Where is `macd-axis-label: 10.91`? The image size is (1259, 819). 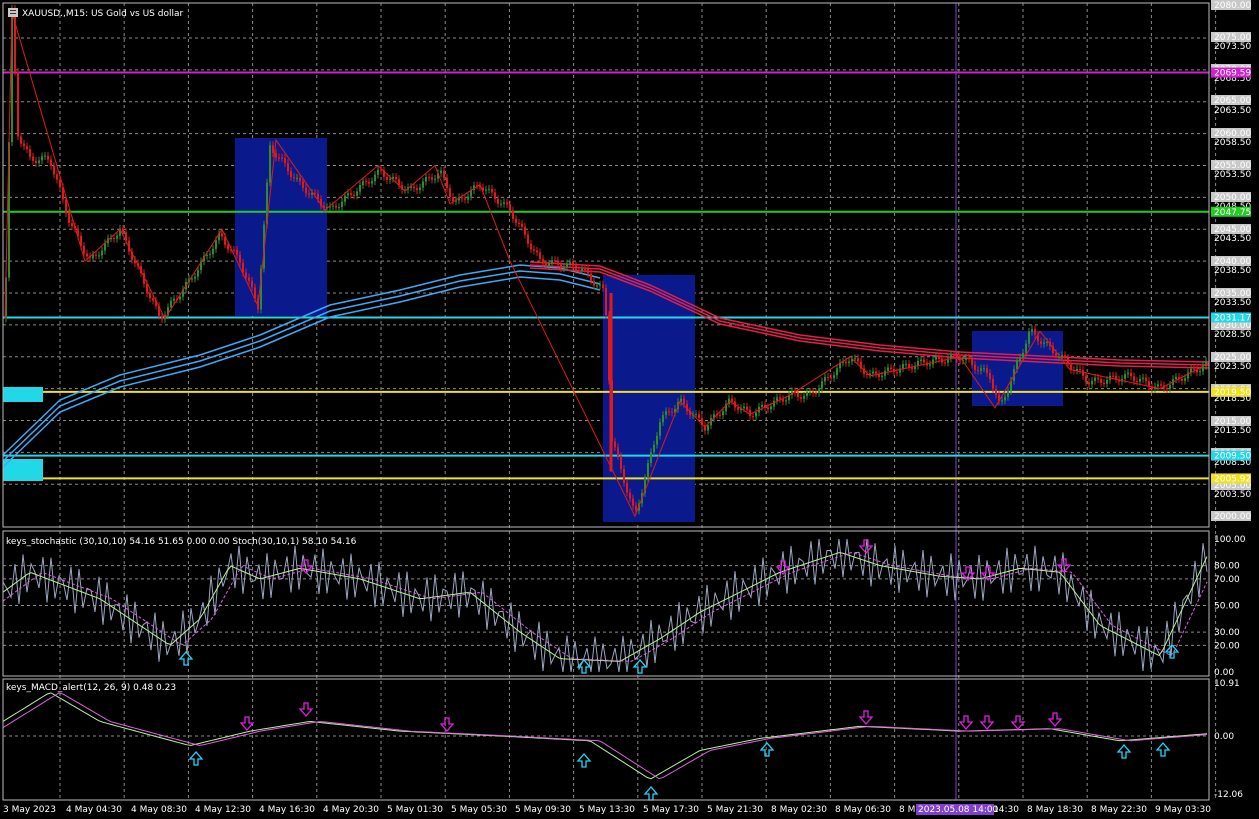
macd-axis-label: 10.91 is located at coordinates (1227, 684).